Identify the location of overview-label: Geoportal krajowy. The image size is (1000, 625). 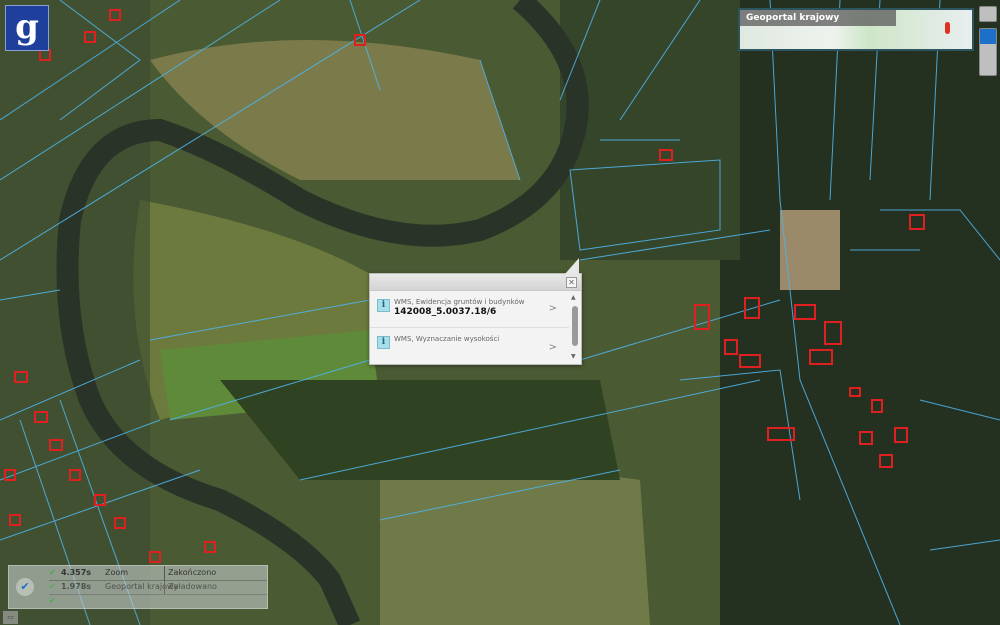
(818, 18).